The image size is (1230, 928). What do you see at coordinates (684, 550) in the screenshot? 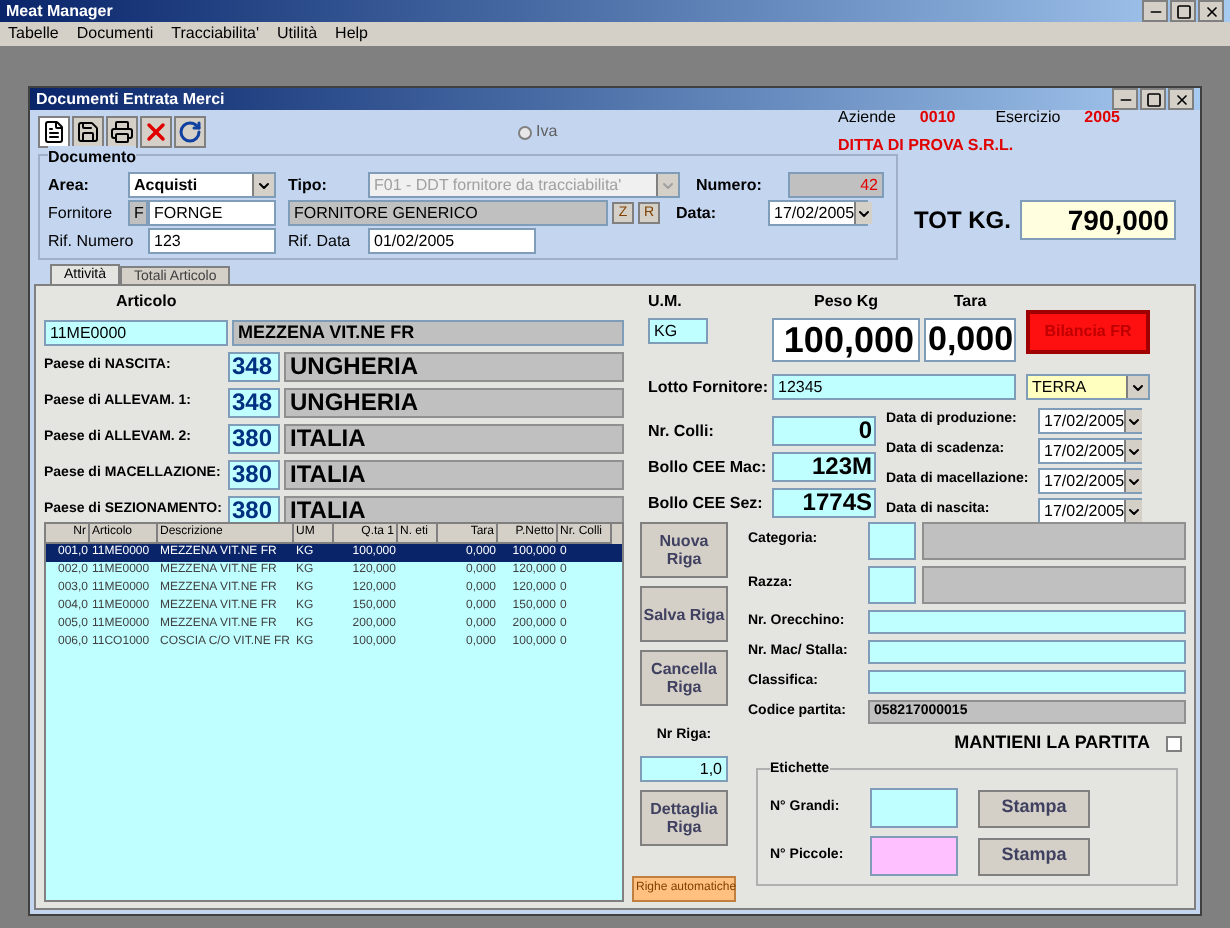
I see `row-action-button: Nuova Riga` at bounding box center [684, 550].